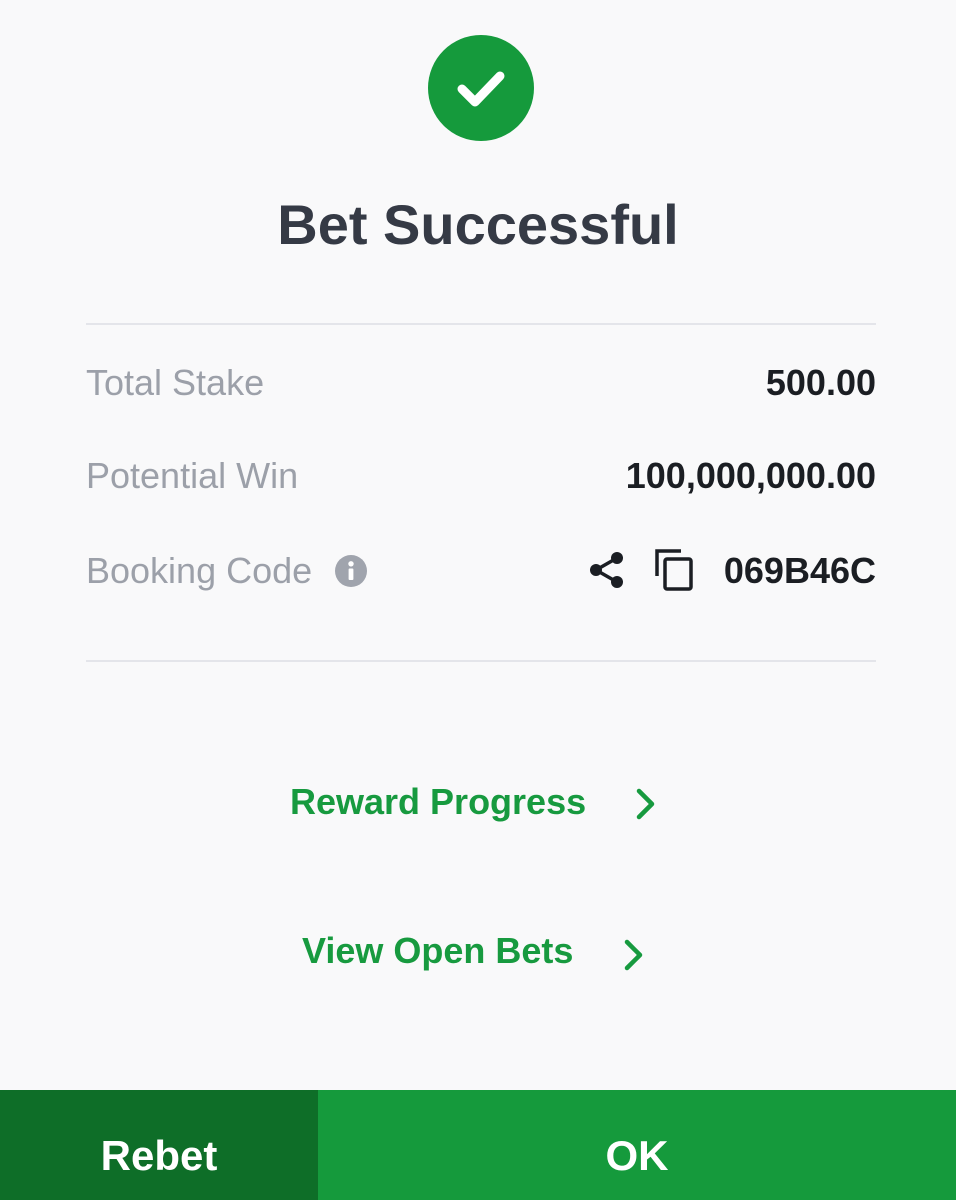 The height and width of the screenshot is (1200, 956). I want to click on divider-bottom, so click(481, 661).